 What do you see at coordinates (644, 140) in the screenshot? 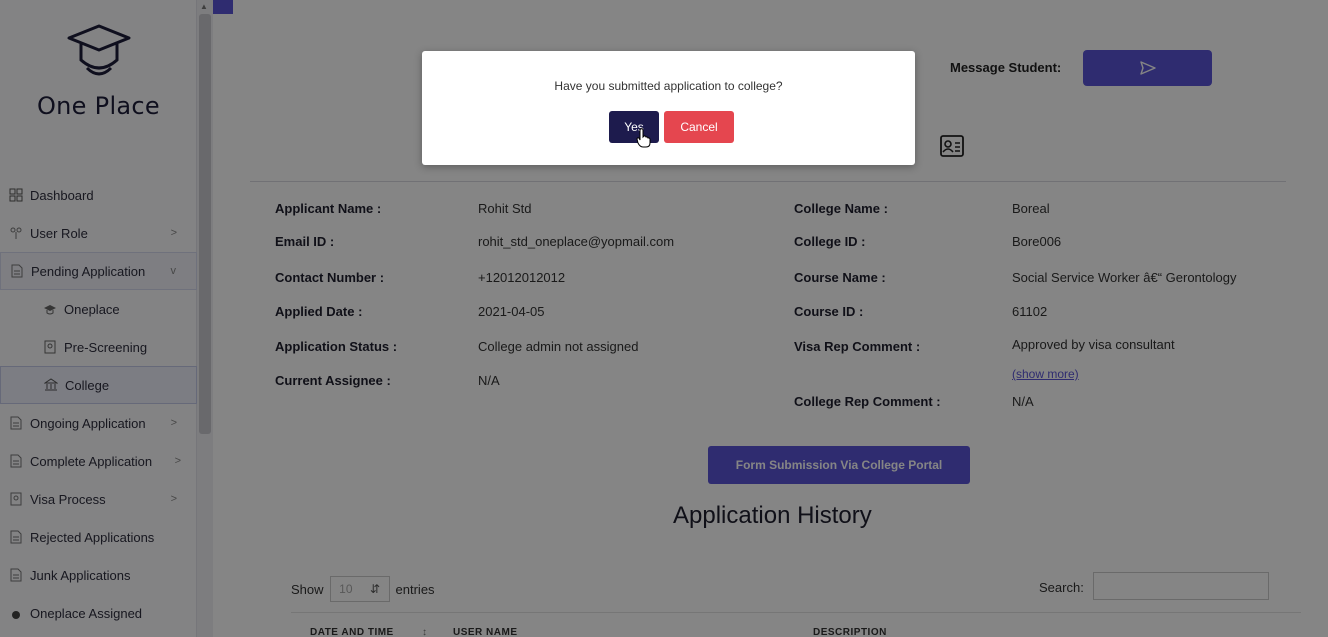
I see `hand-cursor-icon` at bounding box center [644, 140].